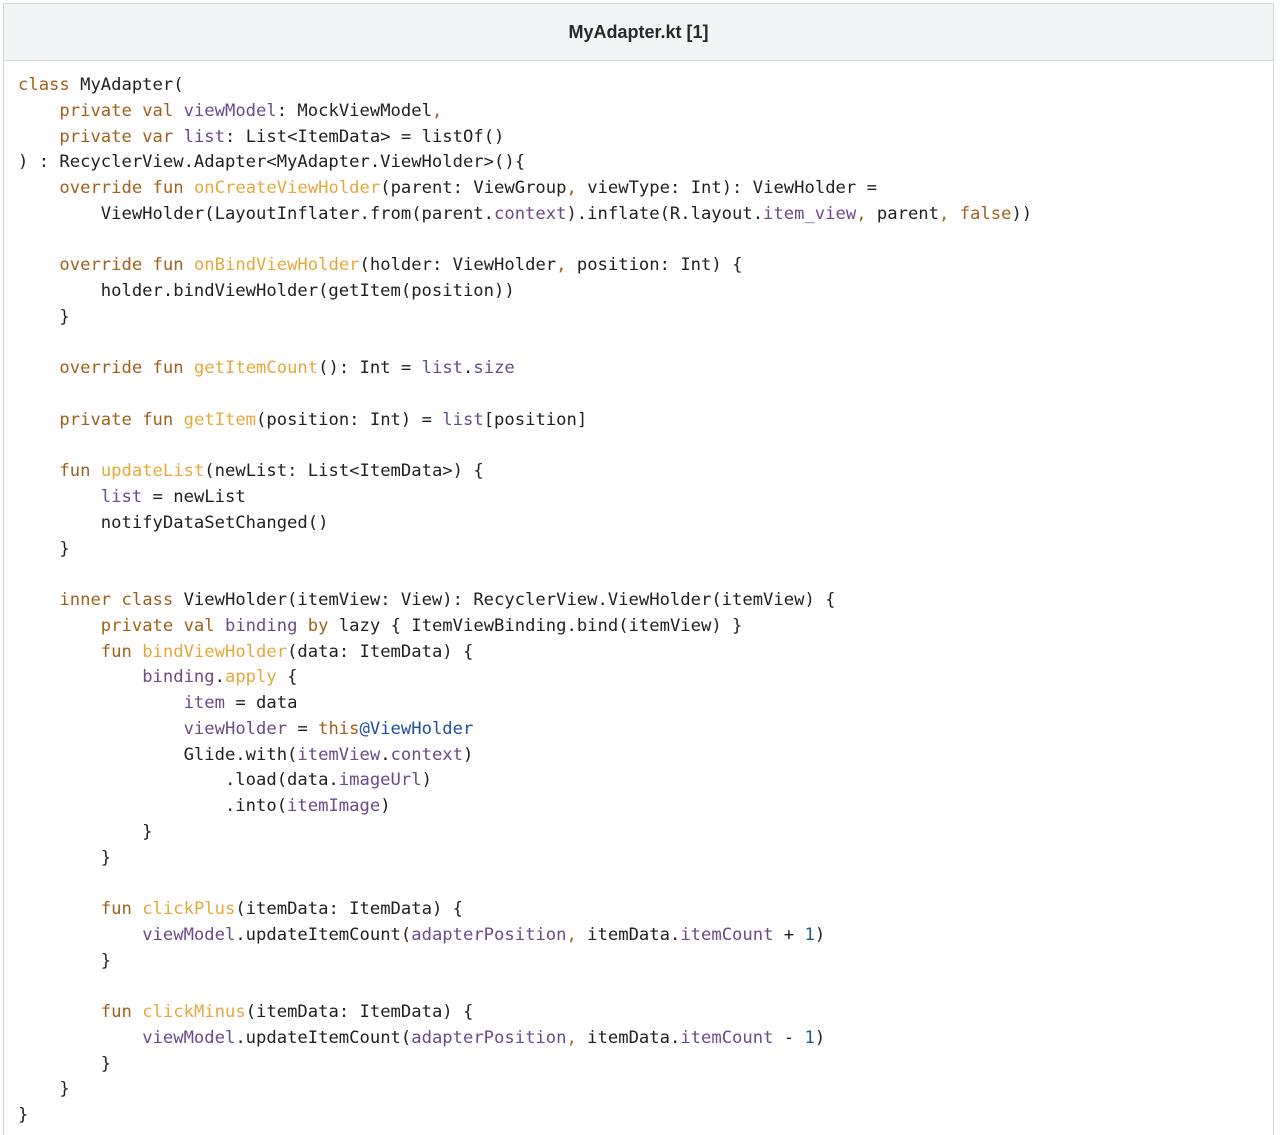 Image resolution: width=1280 pixels, height=1135 pixels. I want to click on code-token: private fun, so click(116, 419).